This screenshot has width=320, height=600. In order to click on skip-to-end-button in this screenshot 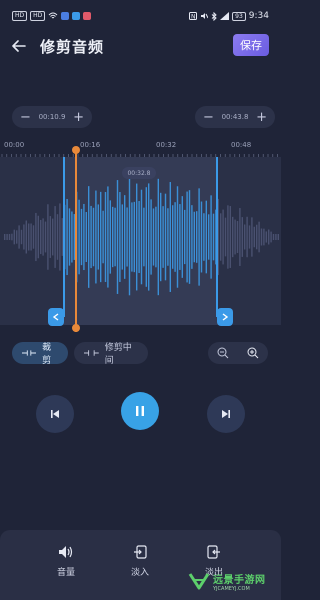, I will do `click(226, 414)`.